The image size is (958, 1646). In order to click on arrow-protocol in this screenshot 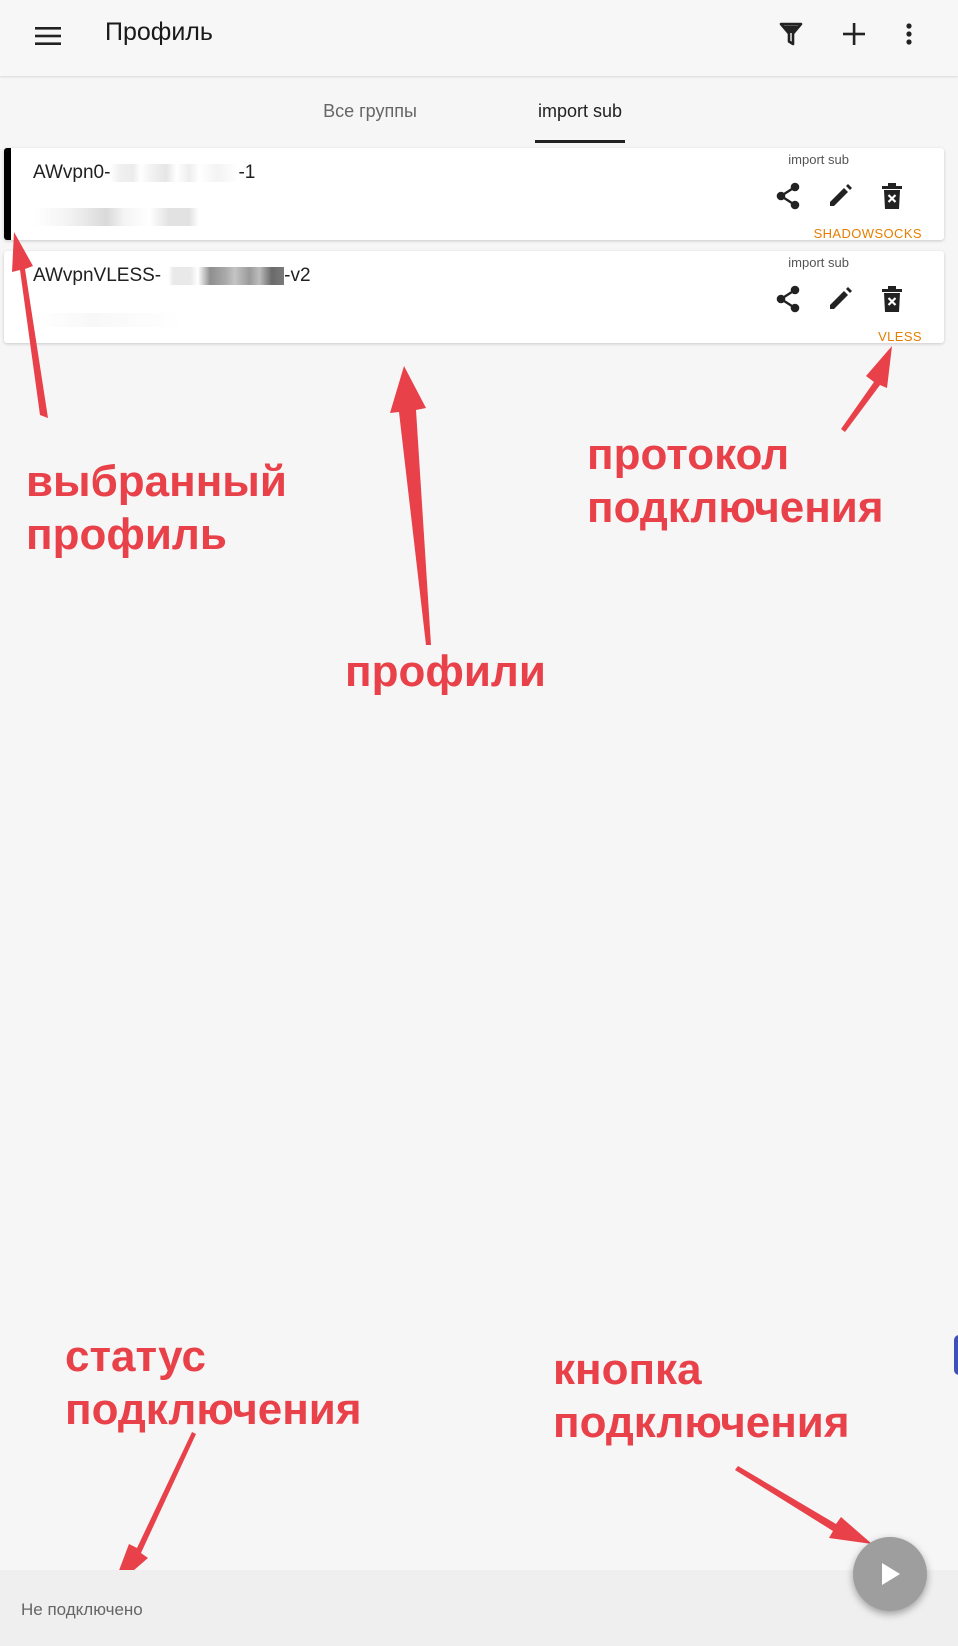, I will do `click(866, 389)`.